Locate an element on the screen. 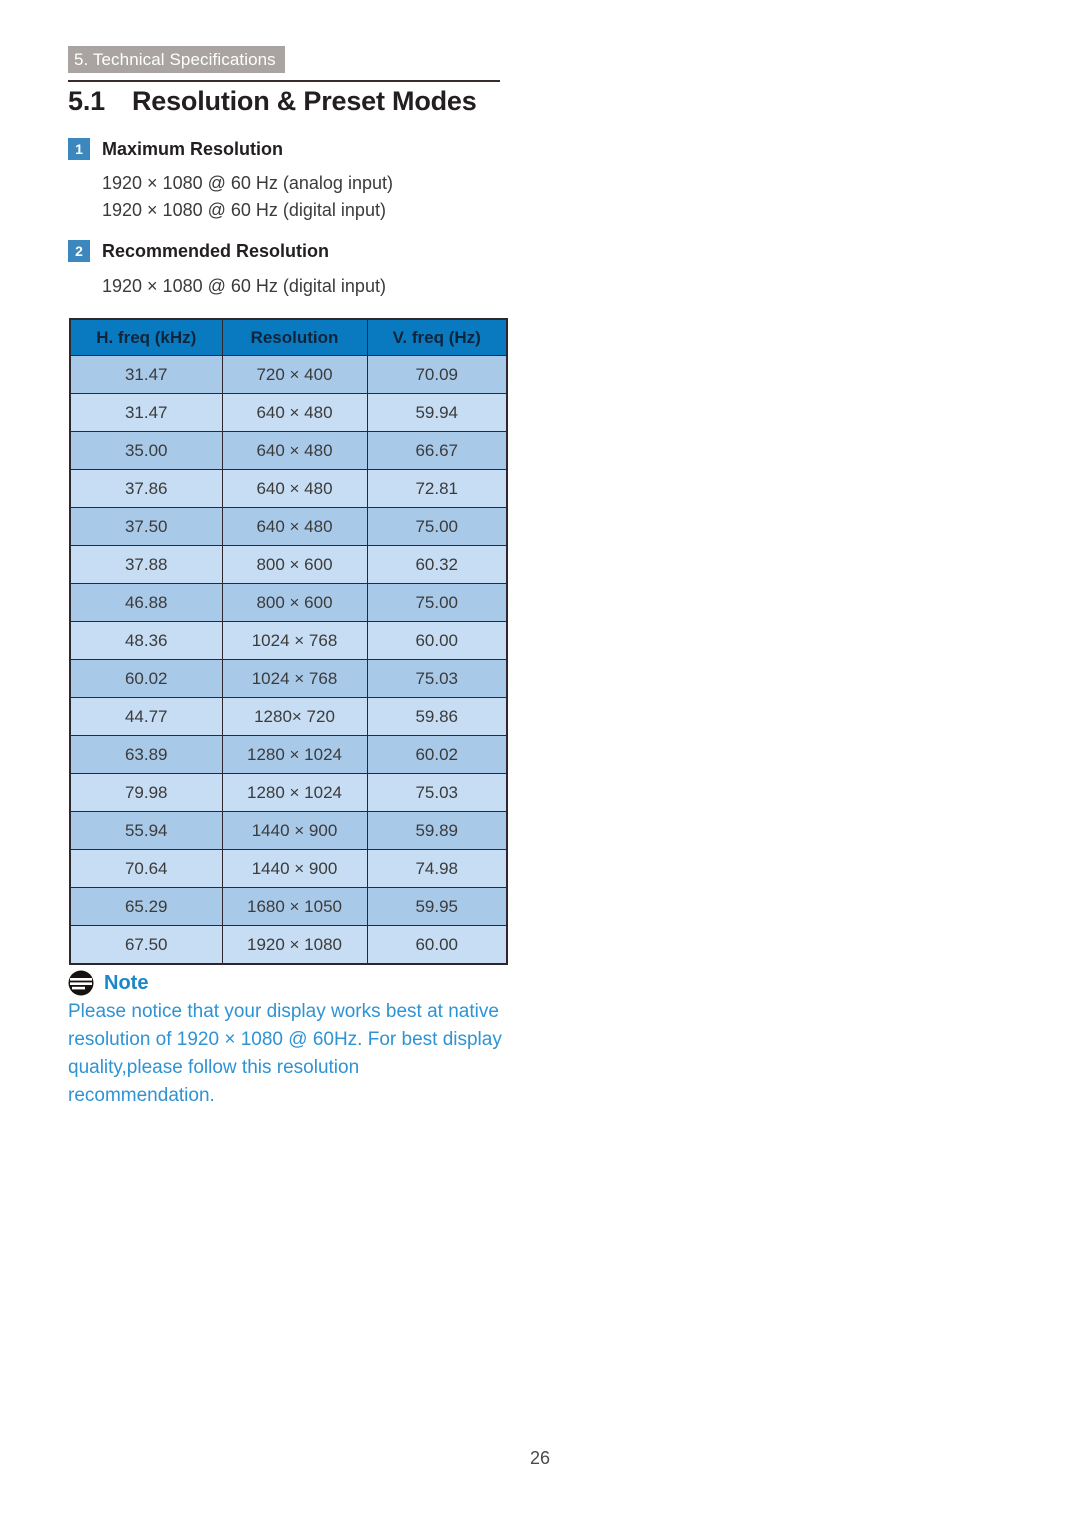 This screenshot has width=1080, height=1526. item-label-2: Recommended Resolution is located at coordinates (216, 251).